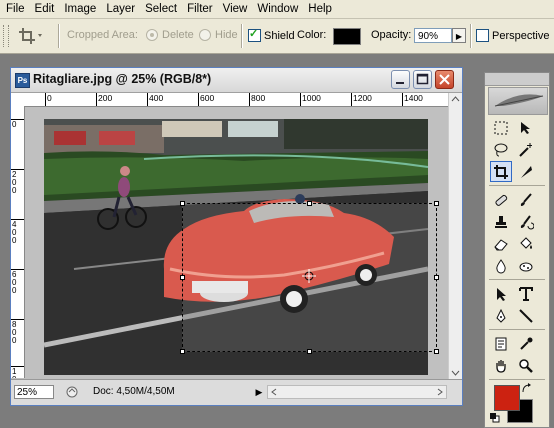 Image resolution: width=554 pixels, height=428 pixels. I want to click on minimize-icon, so click(400, 83).